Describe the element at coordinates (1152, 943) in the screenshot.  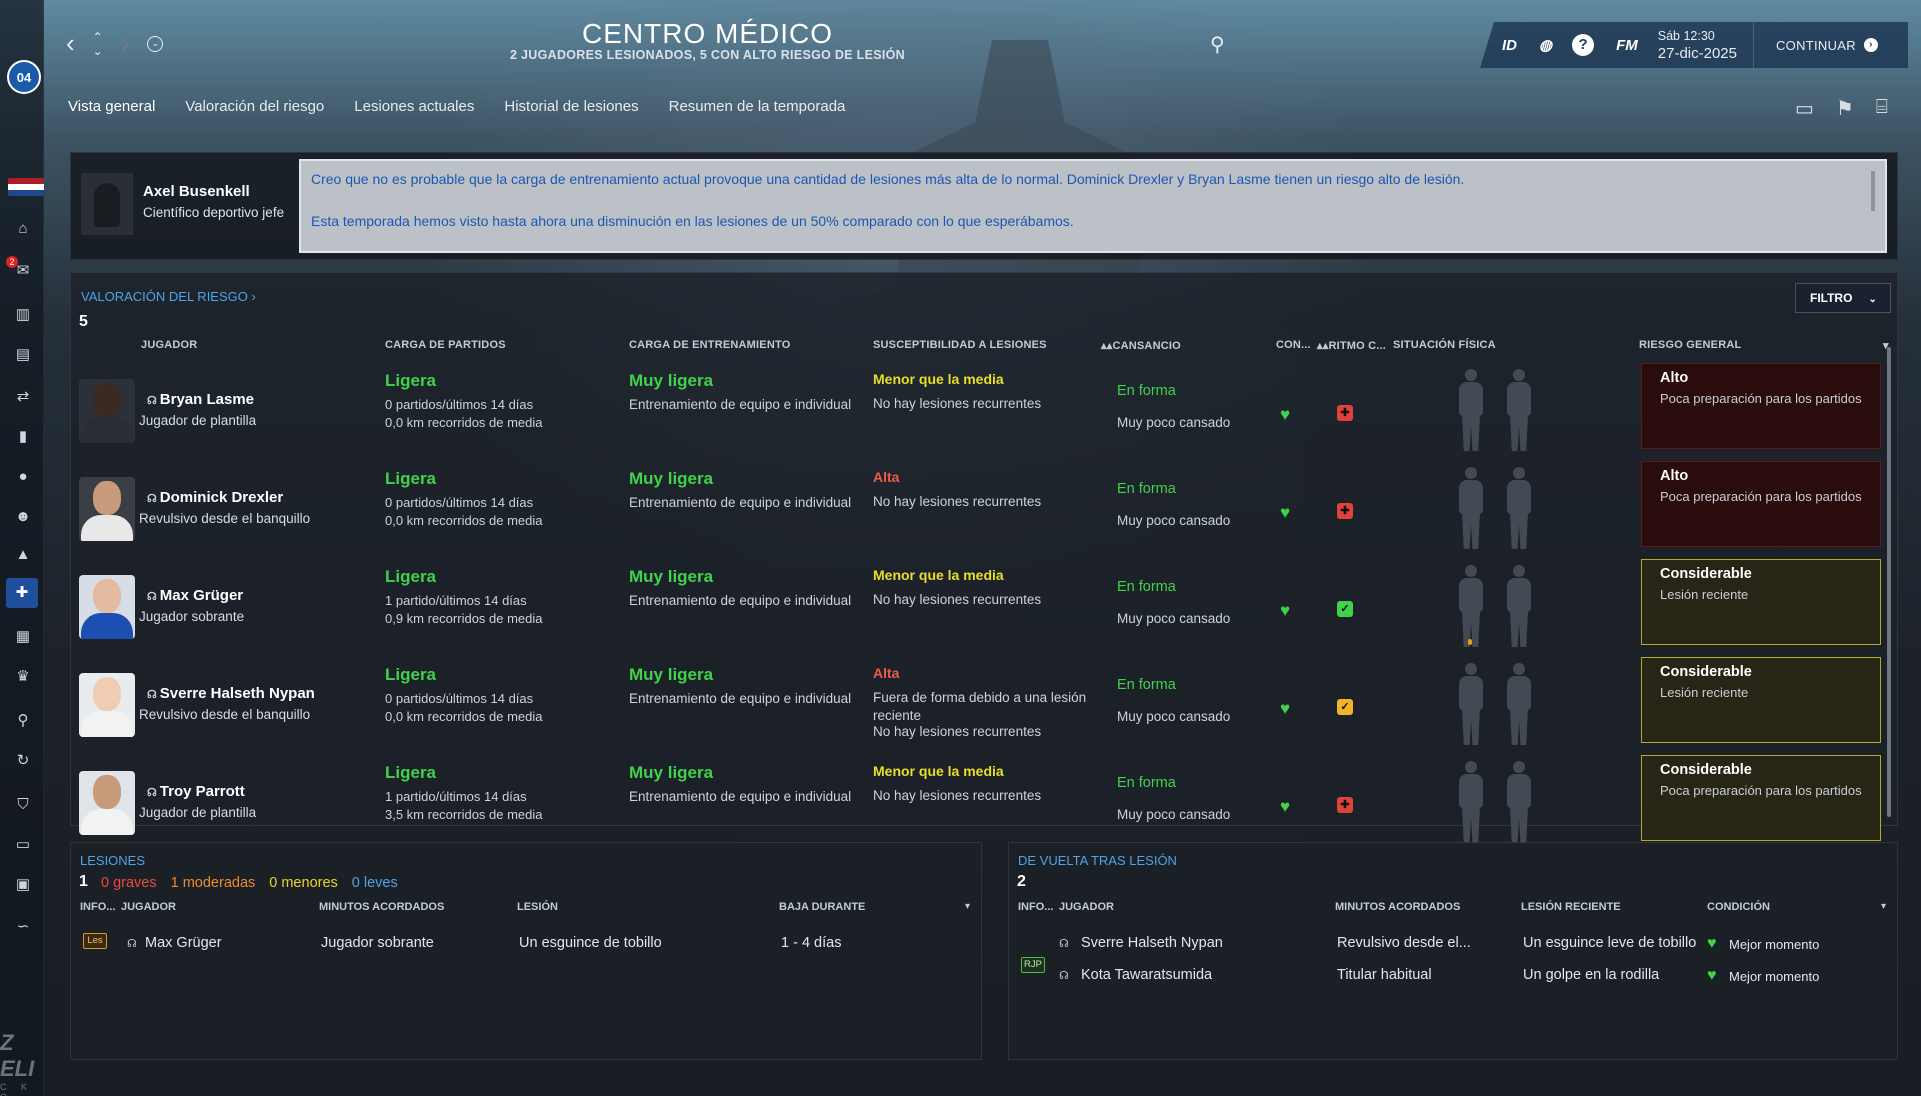
I see `returning-player-name: Sverre Halseth Nypan` at that location.